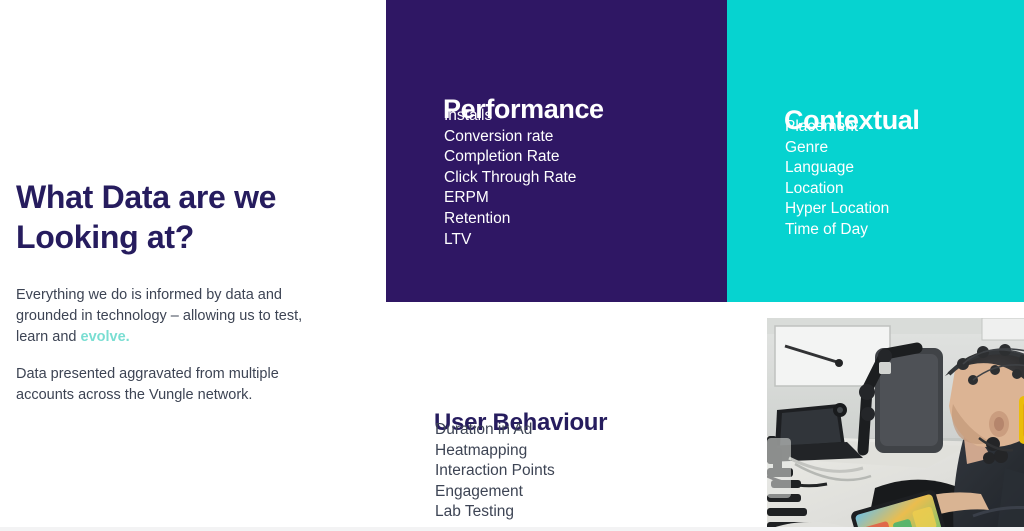 The image size is (1024, 531). What do you see at coordinates (466, 198) in the screenshot?
I see `list-item: ERPM` at bounding box center [466, 198].